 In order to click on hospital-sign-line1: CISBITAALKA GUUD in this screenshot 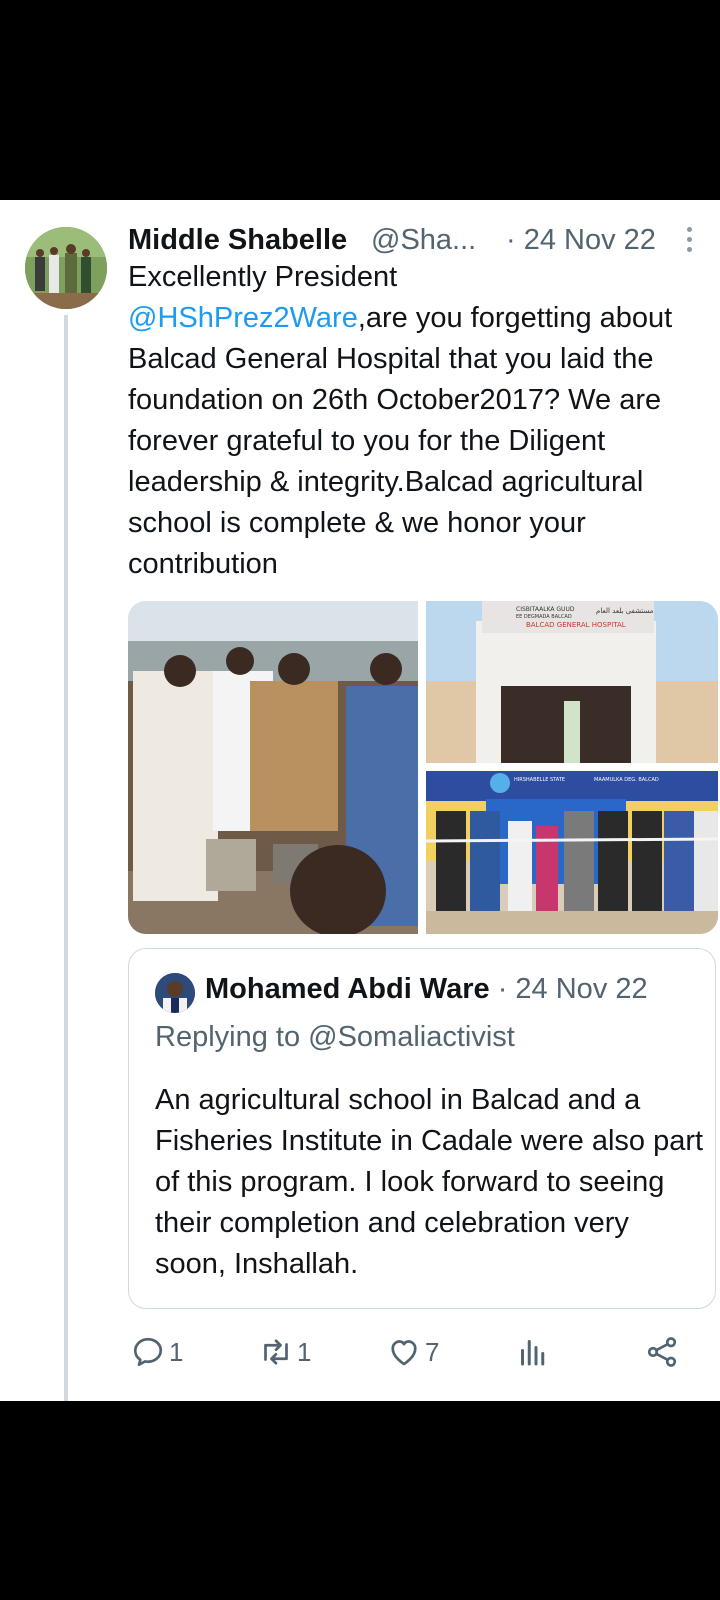, I will do `click(545, 609)`.